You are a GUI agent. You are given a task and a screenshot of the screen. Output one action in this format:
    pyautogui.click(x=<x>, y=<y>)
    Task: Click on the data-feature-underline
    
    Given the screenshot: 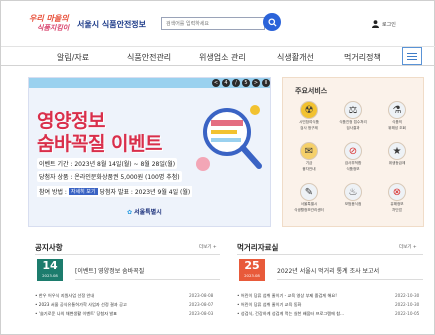 What is the action you would take?
    pyautogui.click(x=350, y=279)
    